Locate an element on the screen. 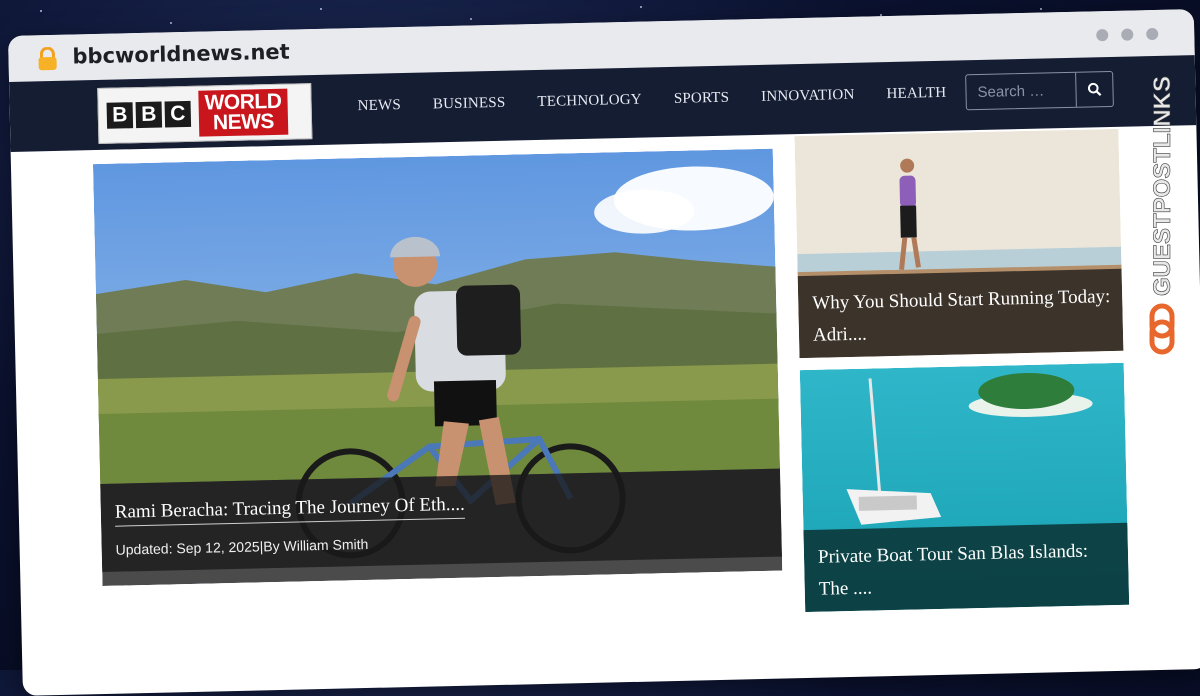 Image resolution: width=1200 pixels, height=696 pixels. search-icon is located at coordinates (1094, 89).